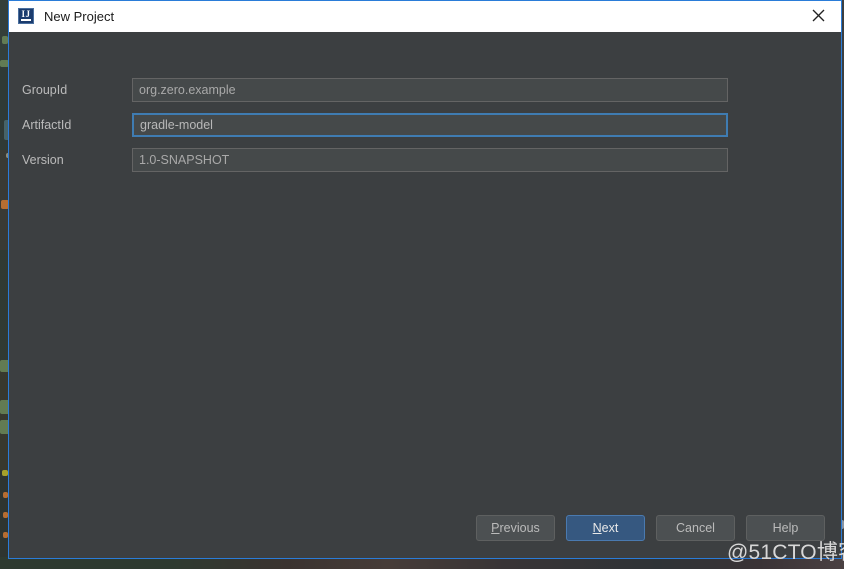 This screenshot has height=569, width=844. I want to click on cancel-button-label: Cancel, so click(695, 528).